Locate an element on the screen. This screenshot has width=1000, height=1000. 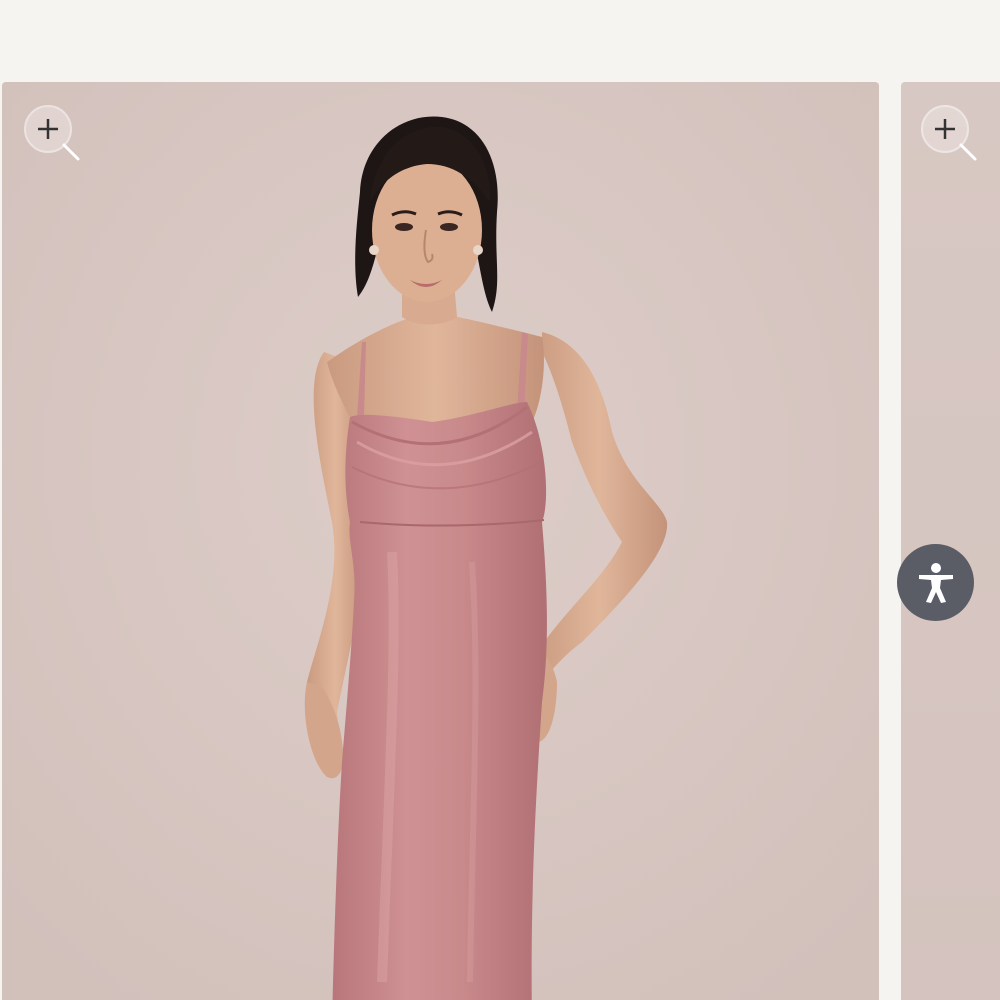
model-eye-left is located at coordinates (404, 227).